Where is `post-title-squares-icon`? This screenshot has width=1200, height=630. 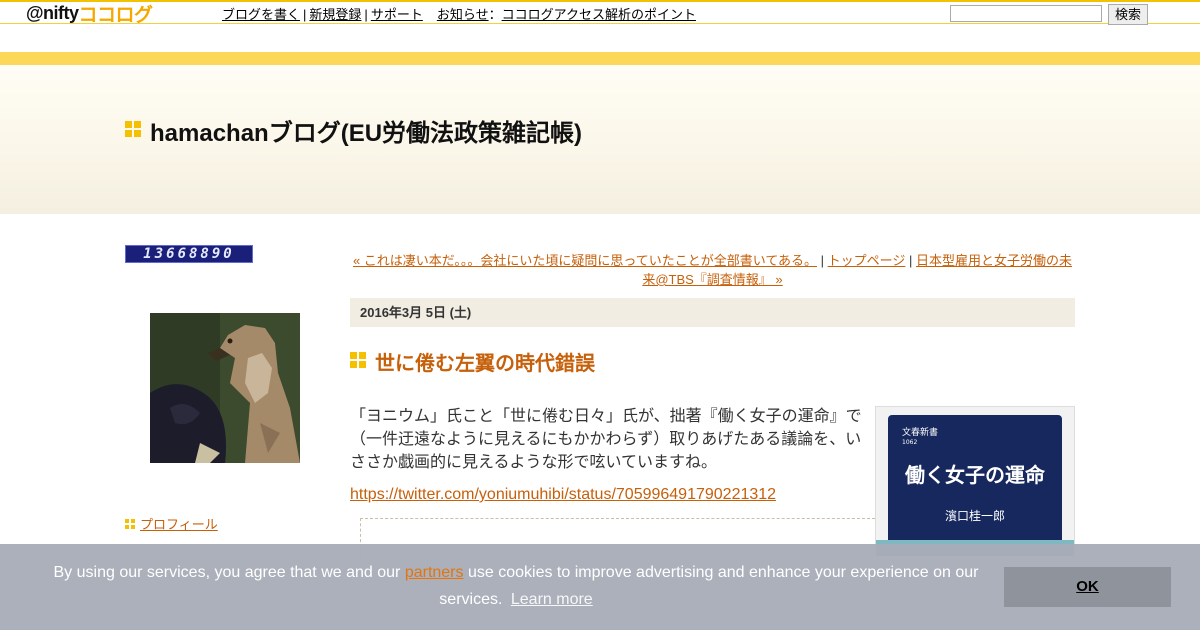
post-title-squares-icon is located at coordinates (358, 360).